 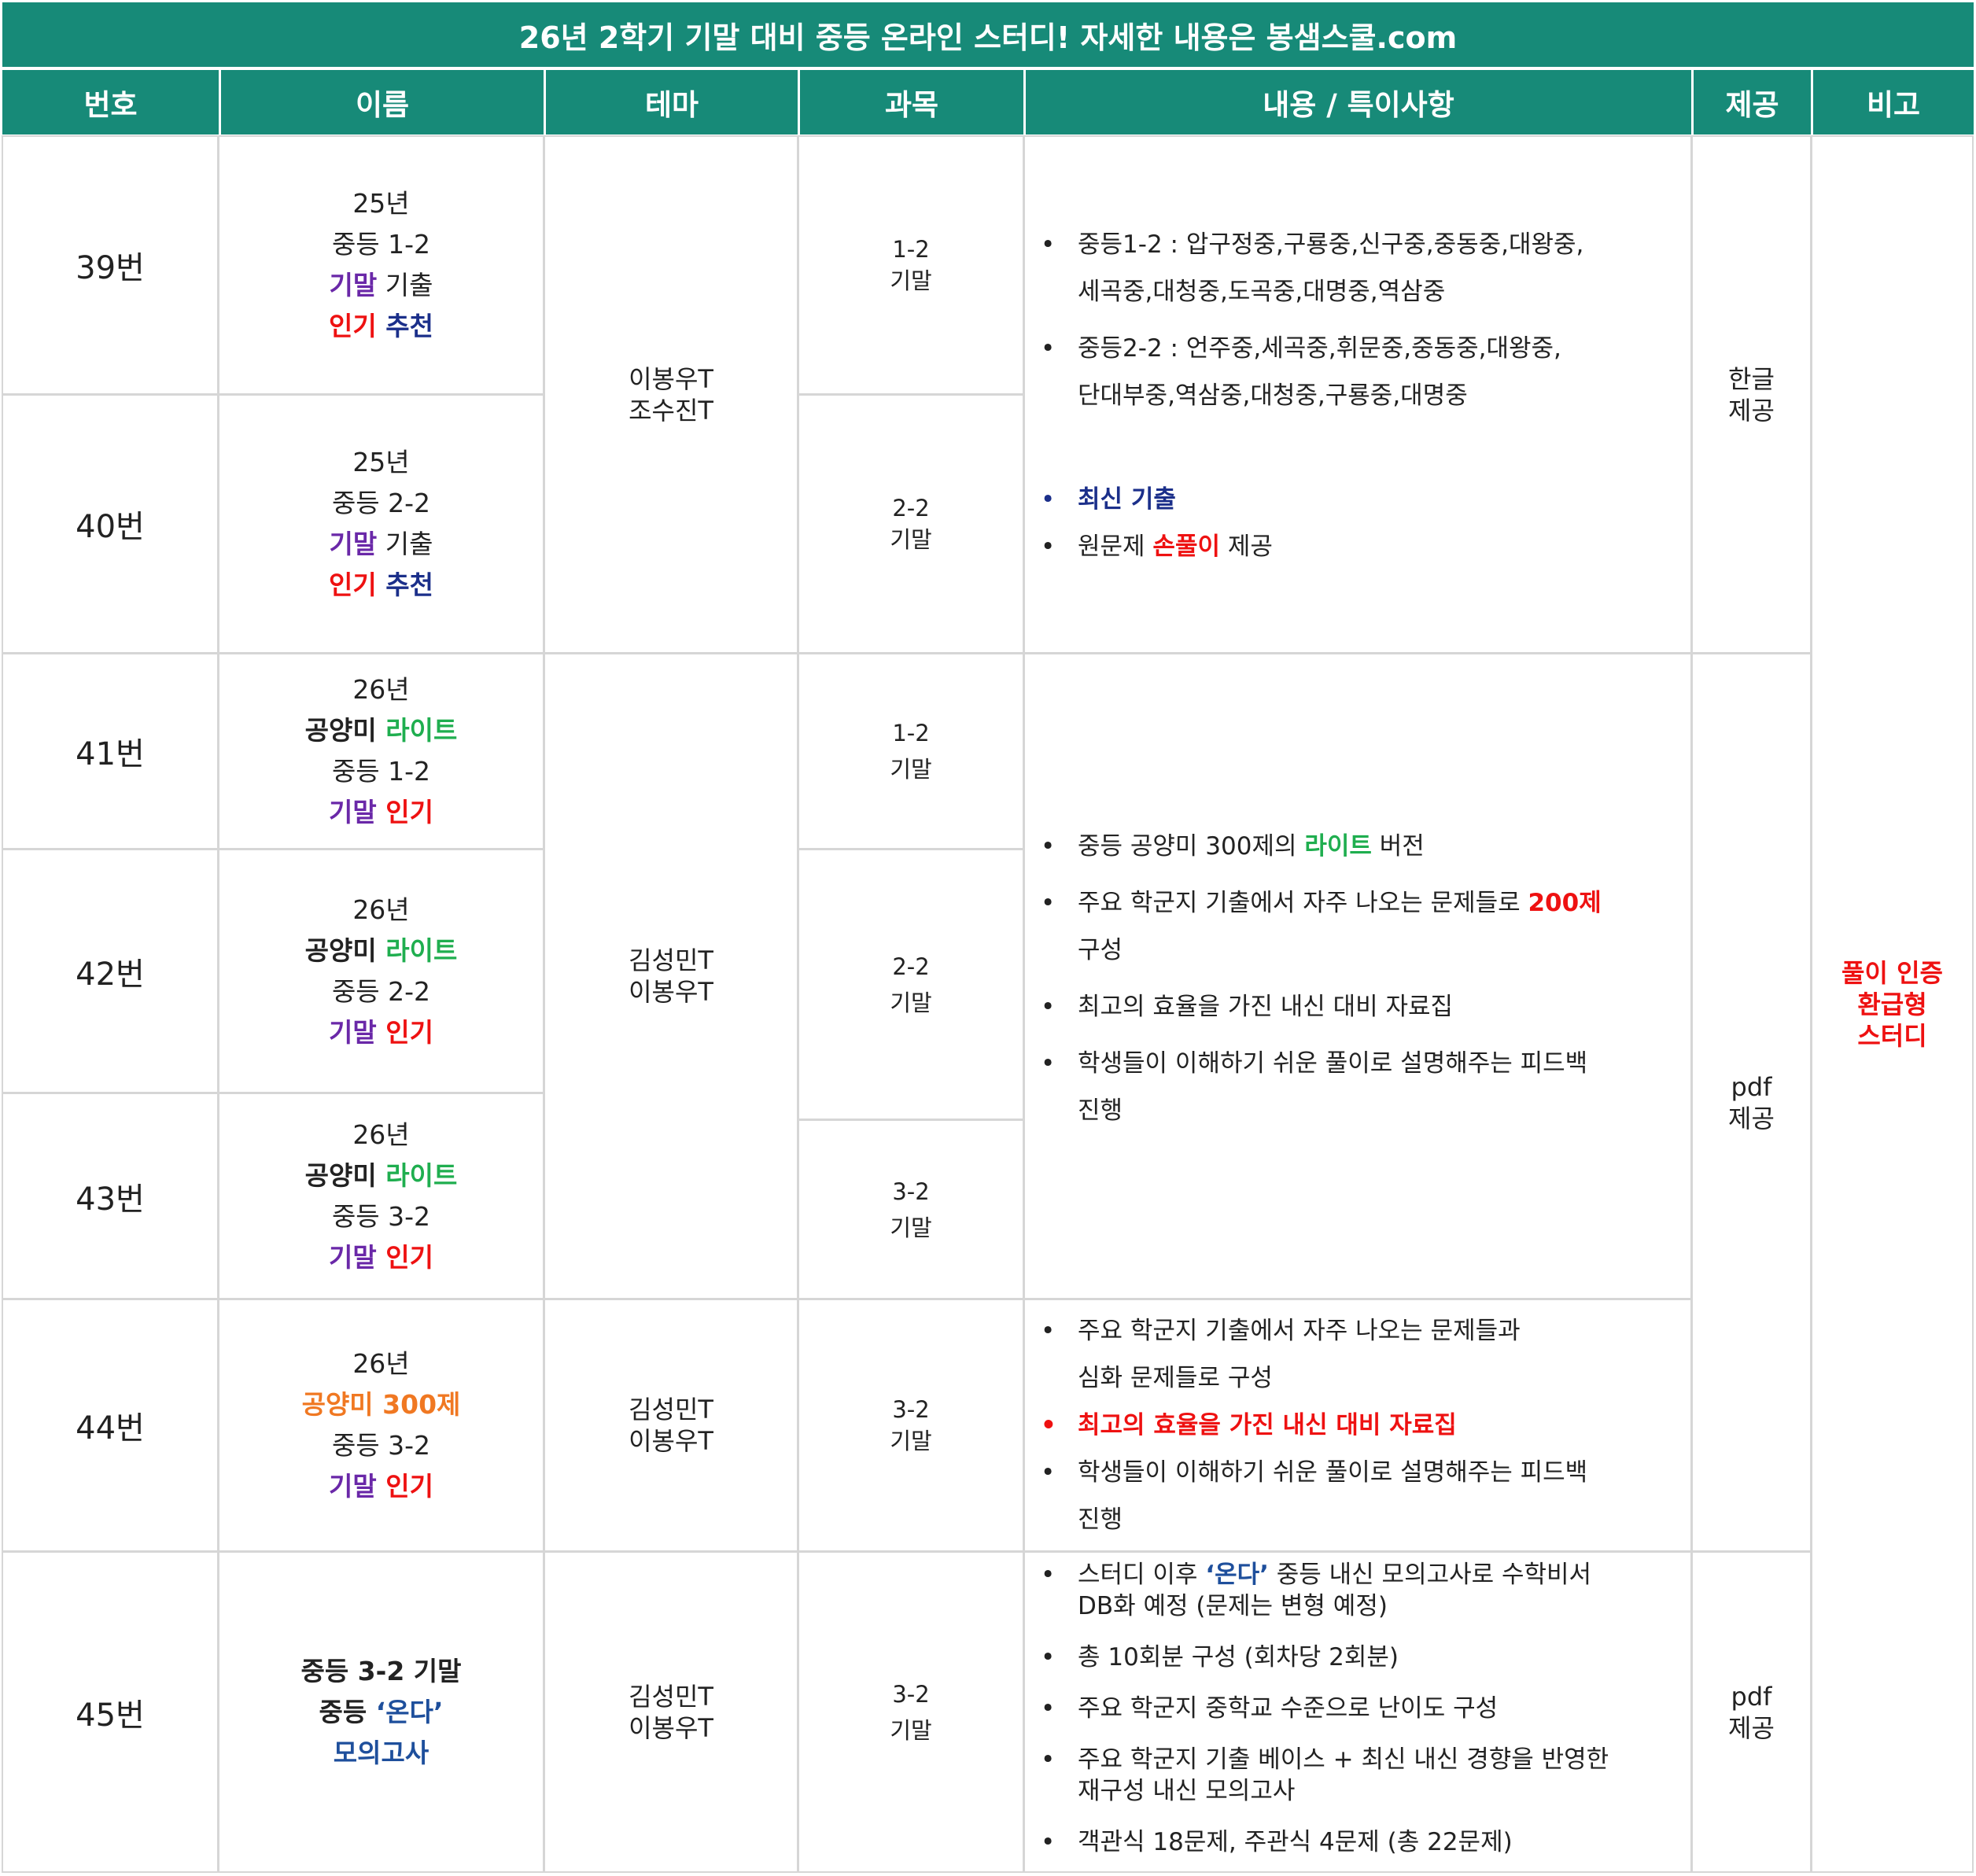 I want to click on provide-format: pdf, so click(x=1751, y=1087).